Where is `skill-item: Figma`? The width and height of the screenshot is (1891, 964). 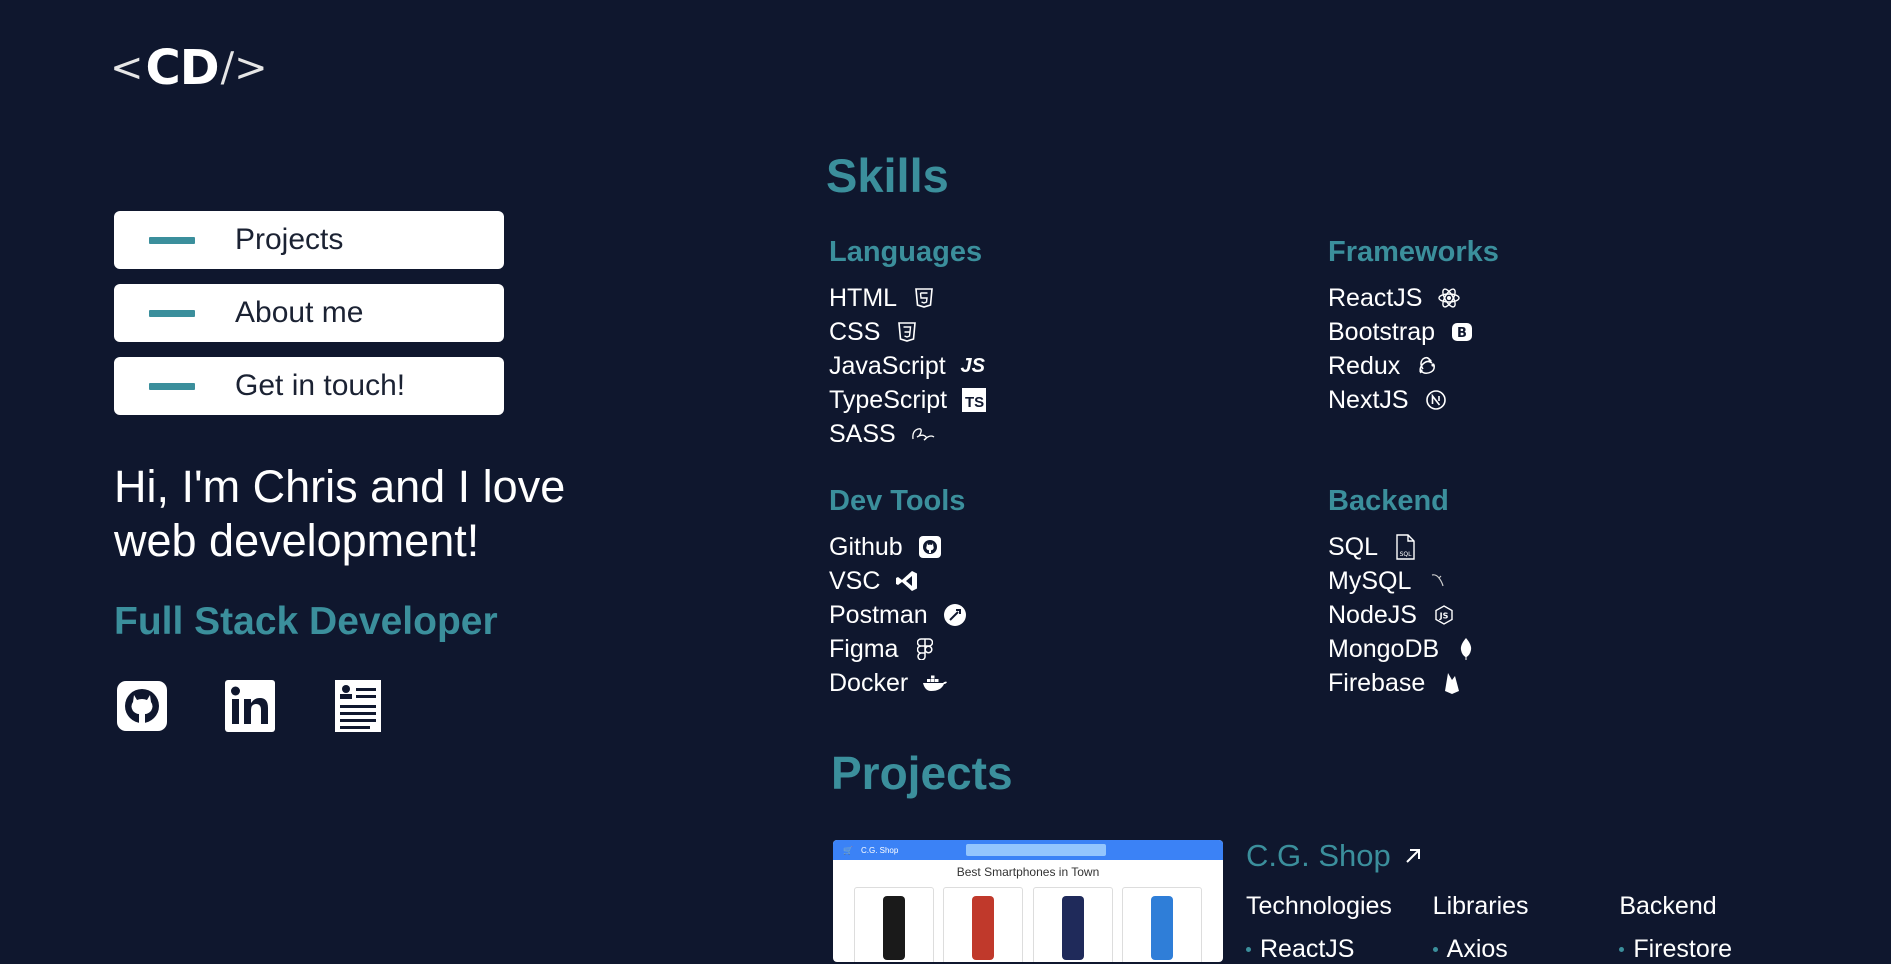
skill-item: Figma is located at coordinates (898, 649).